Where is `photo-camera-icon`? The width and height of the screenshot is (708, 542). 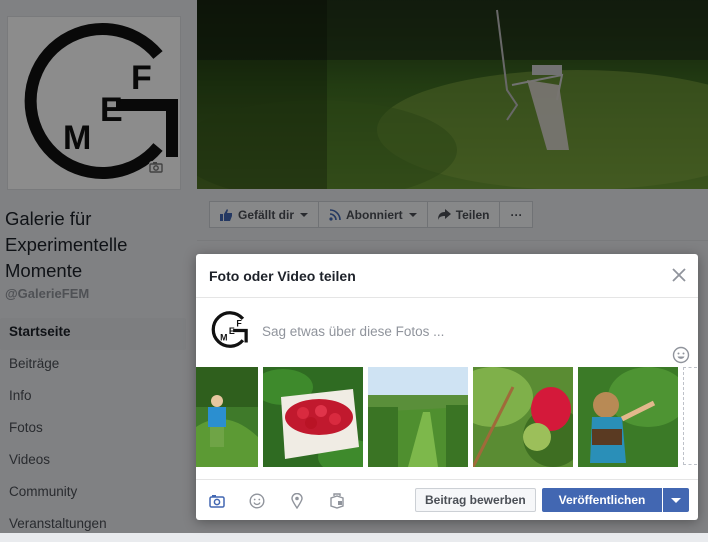 photo-camera-icon is located at coordinates (217, 501).